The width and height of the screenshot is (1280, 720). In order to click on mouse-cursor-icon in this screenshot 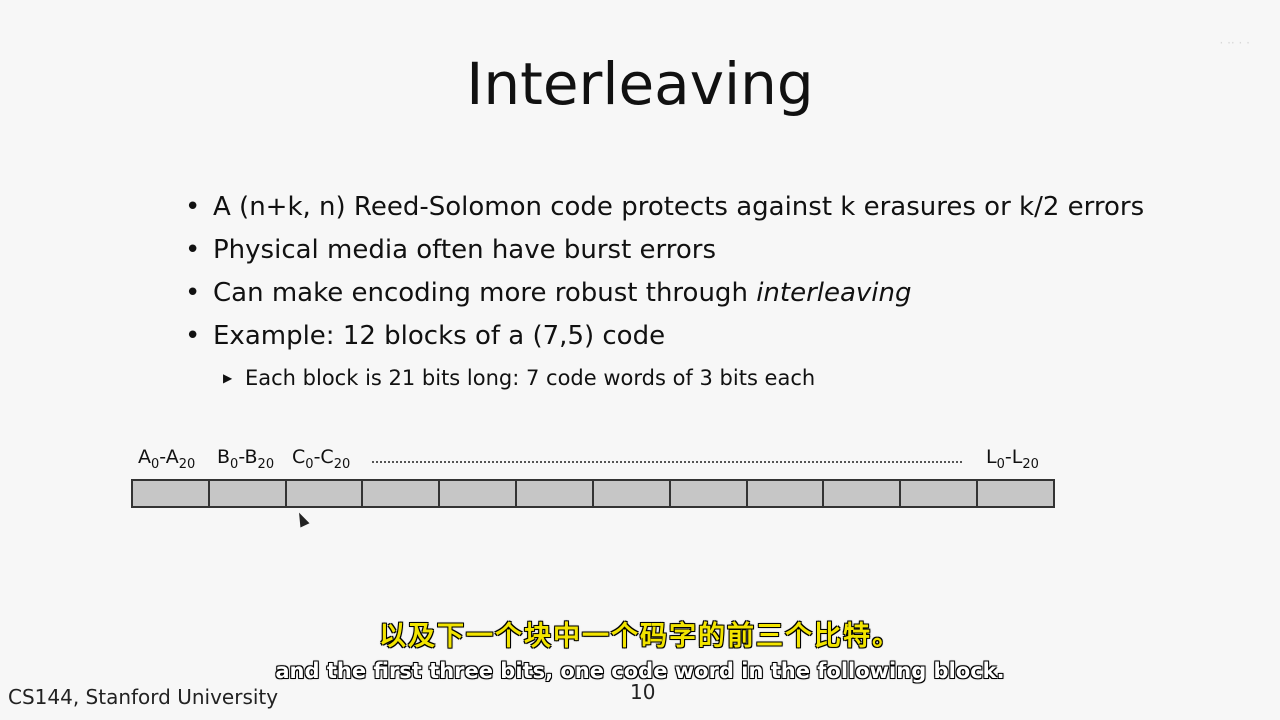, I will do `click(302, 519)`.